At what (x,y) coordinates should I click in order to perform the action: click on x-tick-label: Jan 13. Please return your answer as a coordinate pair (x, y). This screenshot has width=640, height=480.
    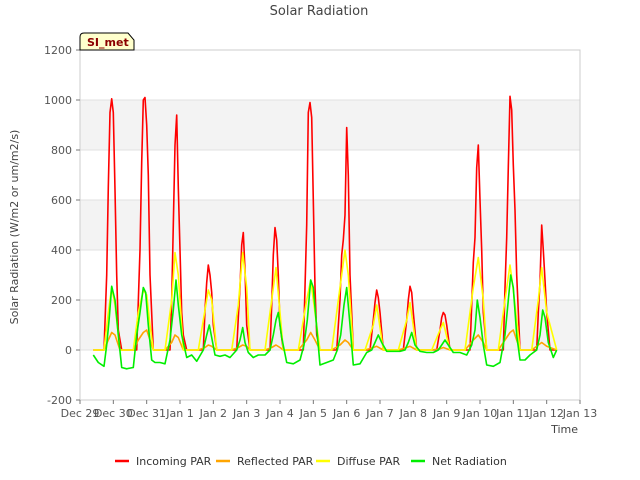
    Looking at the image, I should click on (579, 413).